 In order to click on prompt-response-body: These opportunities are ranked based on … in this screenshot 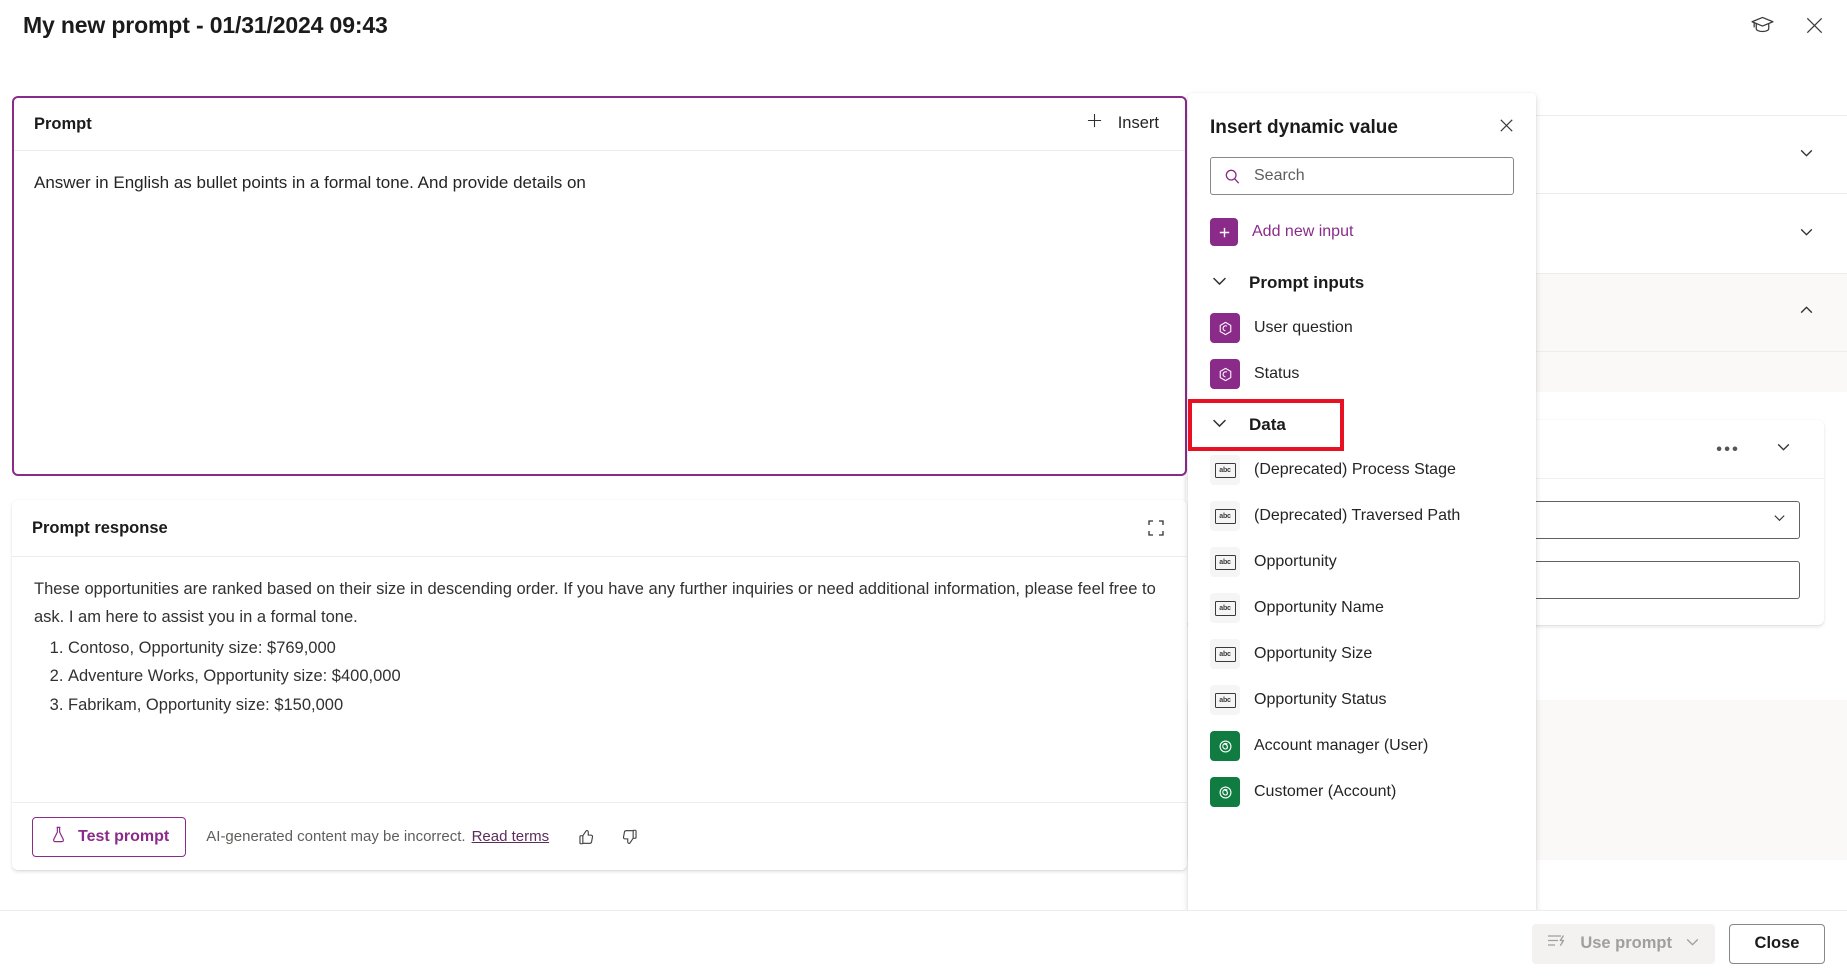, I will do `click(599, 638)`.